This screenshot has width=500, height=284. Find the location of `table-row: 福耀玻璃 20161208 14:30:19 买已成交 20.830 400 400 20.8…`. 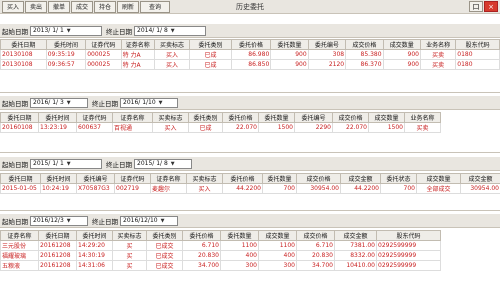

table-row: 福耀玻璃 20161208 14:30:19 买已成交 20.830 400 400 20.8… is located at coordinates (220, 255).